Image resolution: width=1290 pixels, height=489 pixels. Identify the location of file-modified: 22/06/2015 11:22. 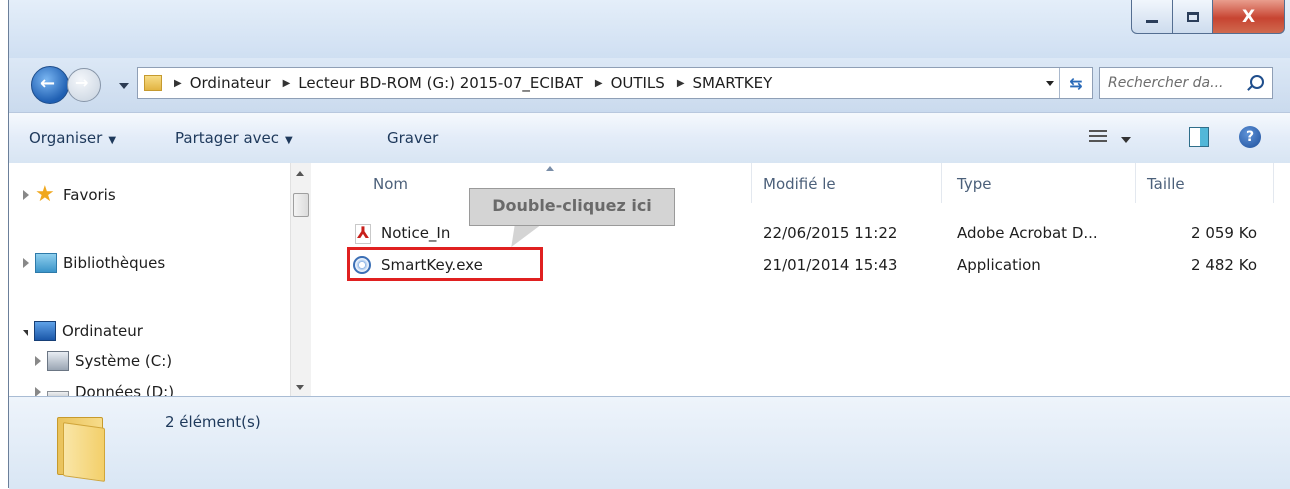
(830, 233).